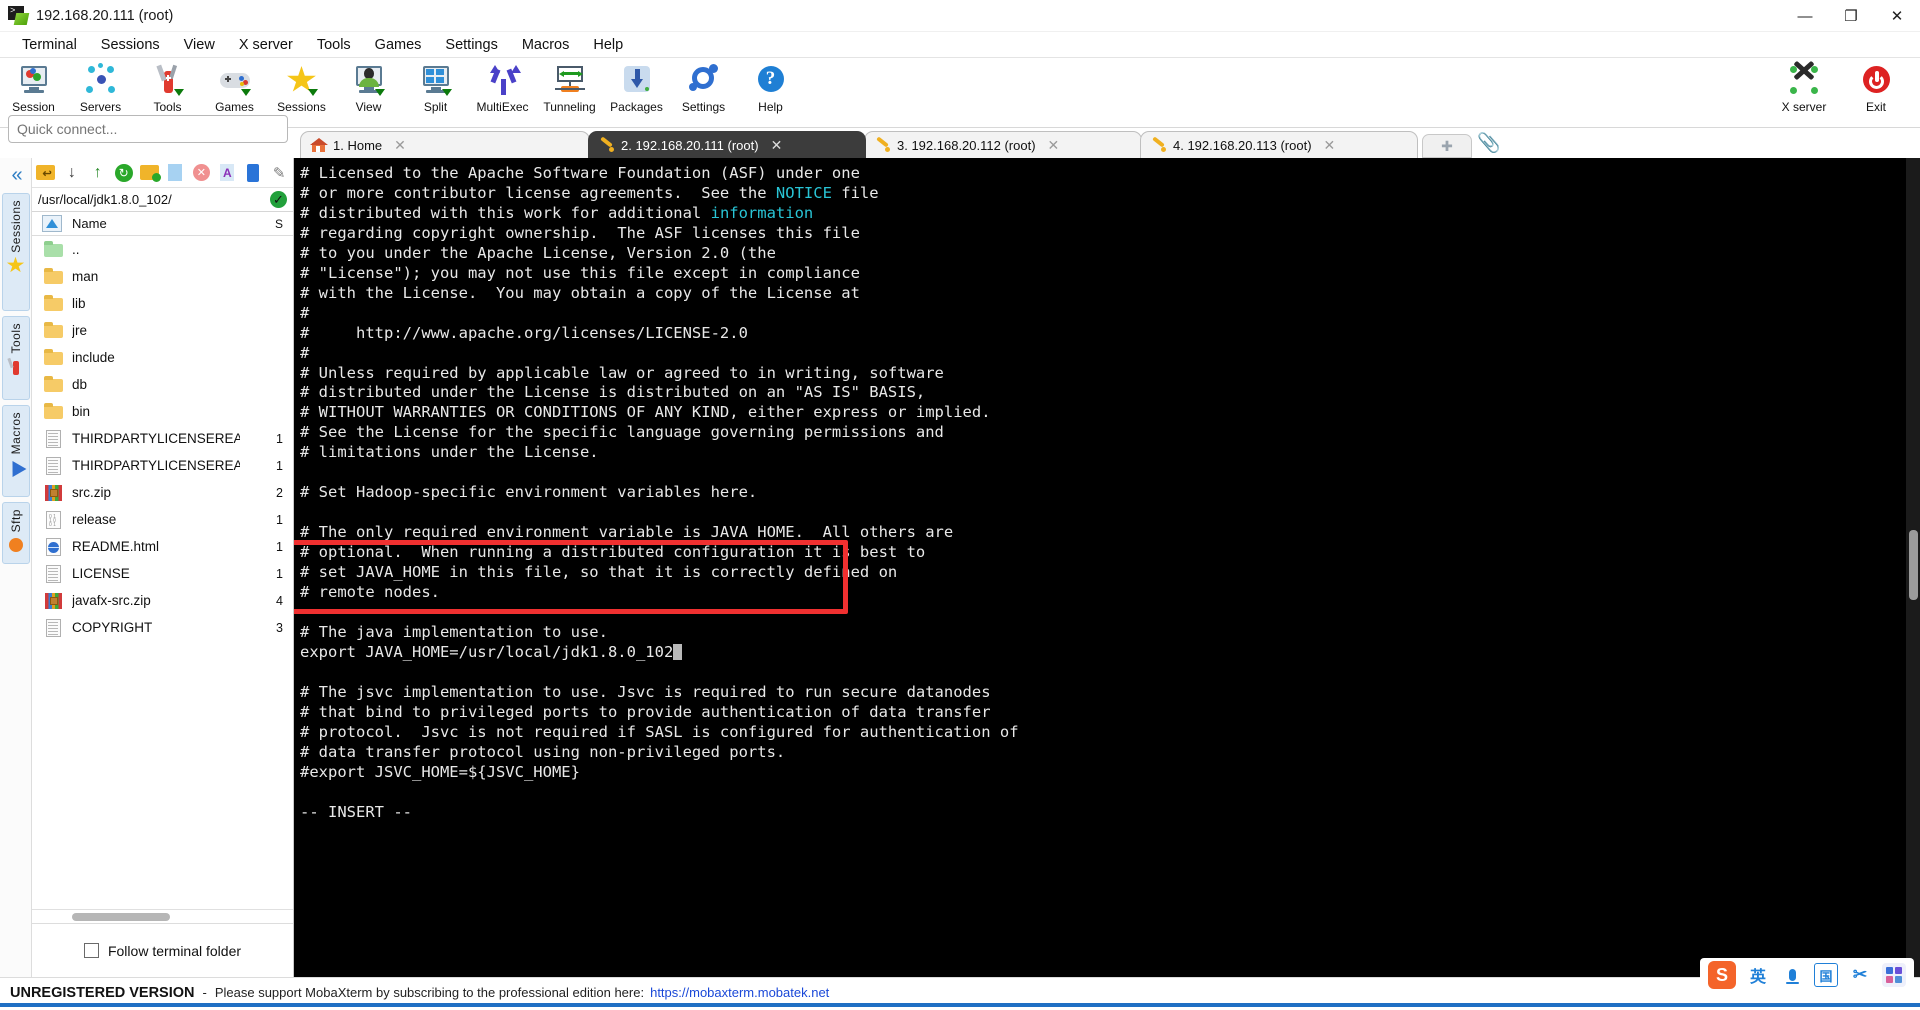  I want to click on file-row-readme-html: README.html 1, so click(162, 546).